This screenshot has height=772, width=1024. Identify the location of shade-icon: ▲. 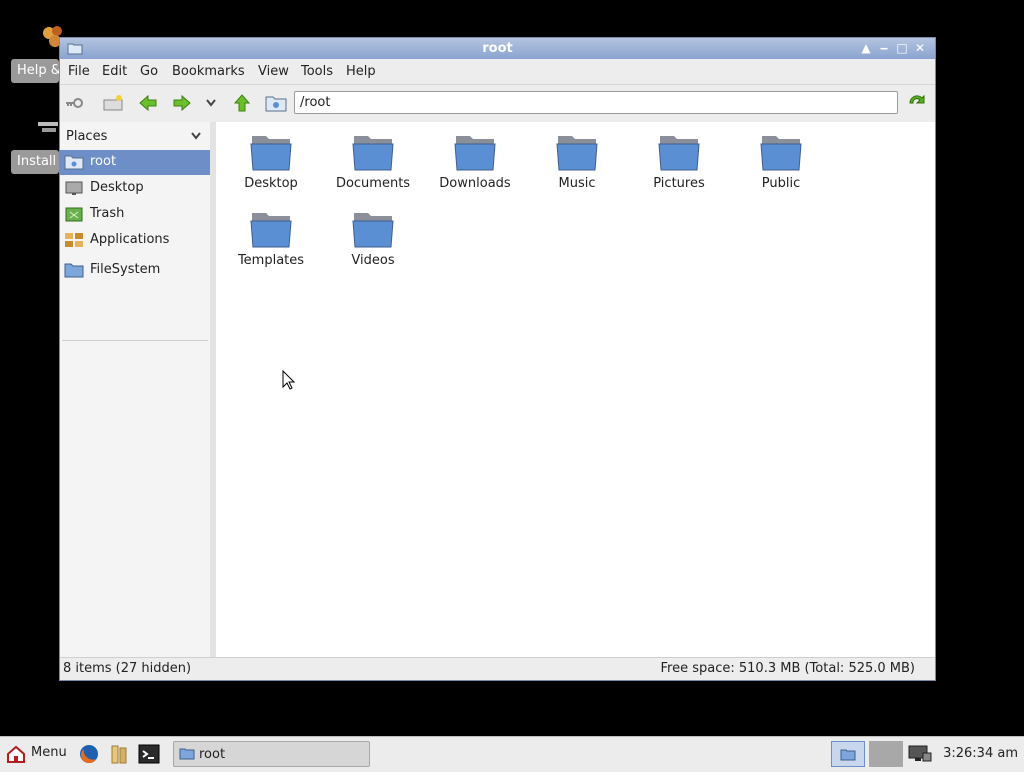
(866, 48).